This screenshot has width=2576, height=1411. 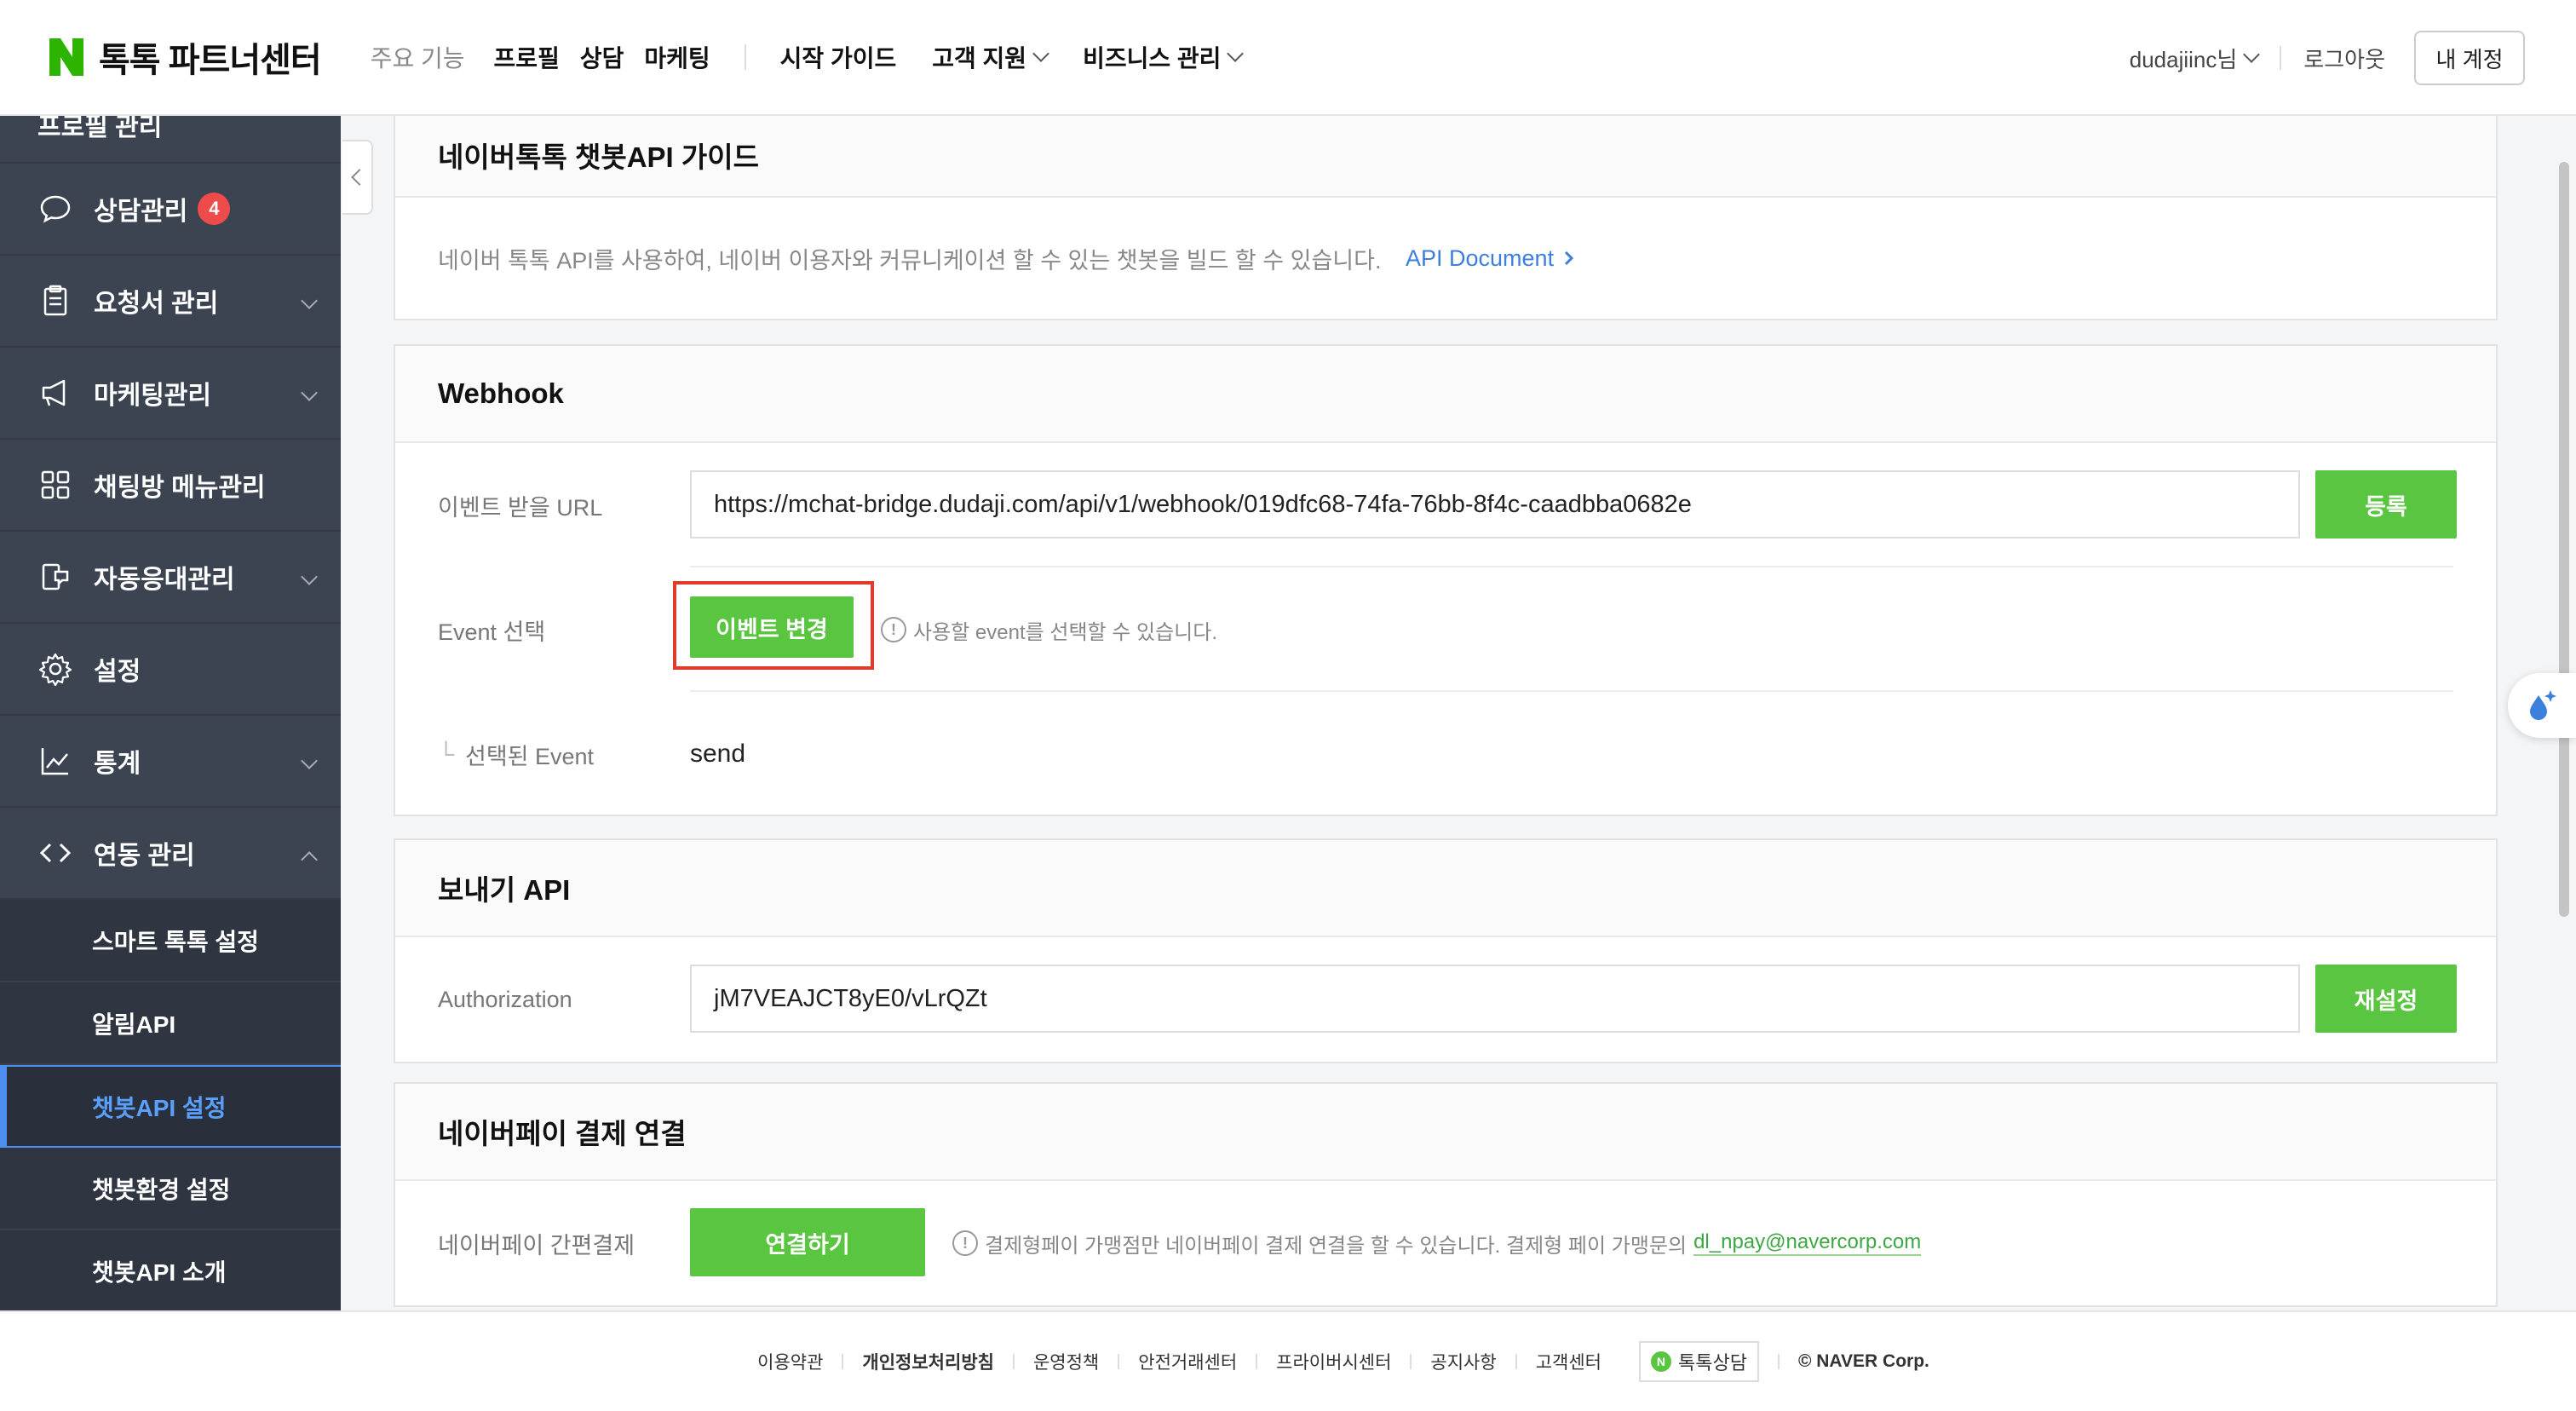 What do you see at coordinates (1446, 156) in the screenshot?
I see `guide-title: 네이버톡톡 챗봇API 가이드` at bounding box center [1446, 156].